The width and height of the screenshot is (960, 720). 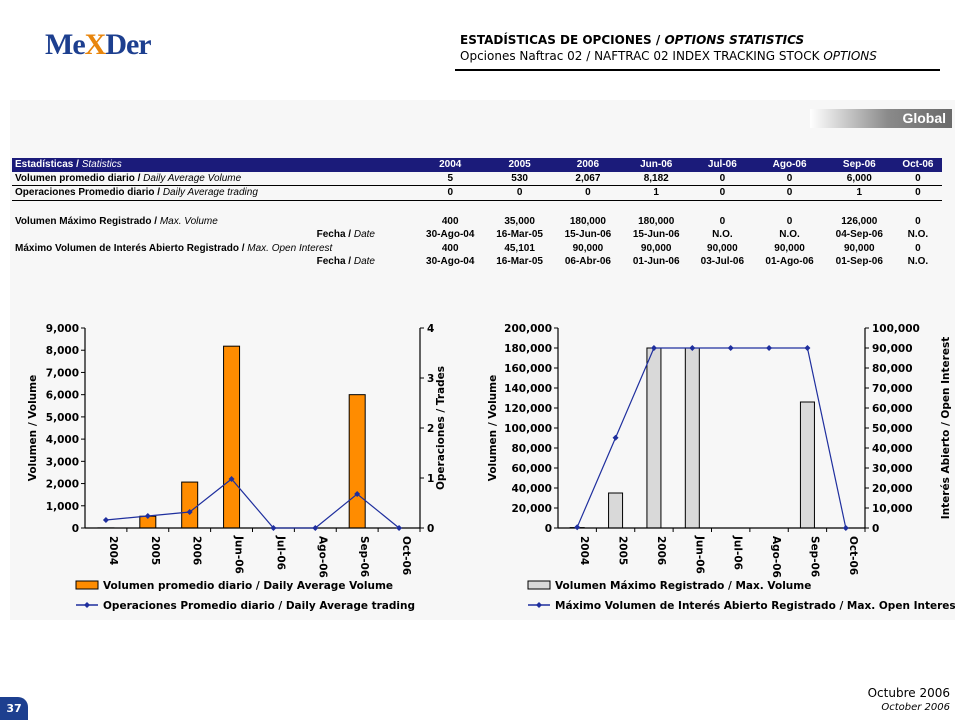 I want to click on table-cell: 8,182, so click(x=656, y=178).